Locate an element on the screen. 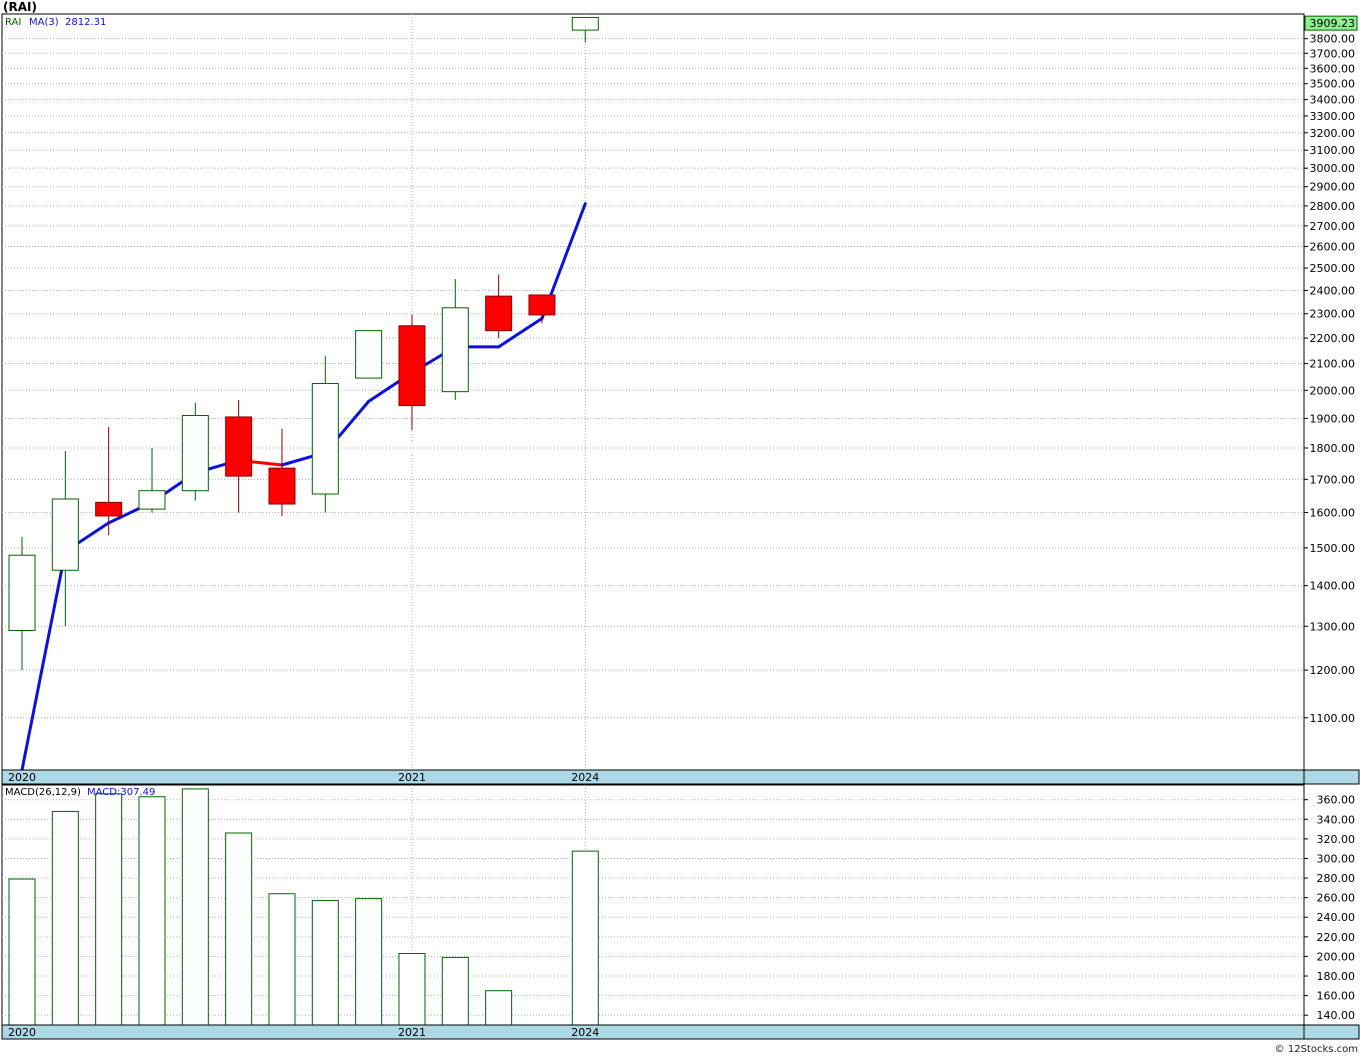  macd-x-label: 2021 is located at coordinates (412, 1032).